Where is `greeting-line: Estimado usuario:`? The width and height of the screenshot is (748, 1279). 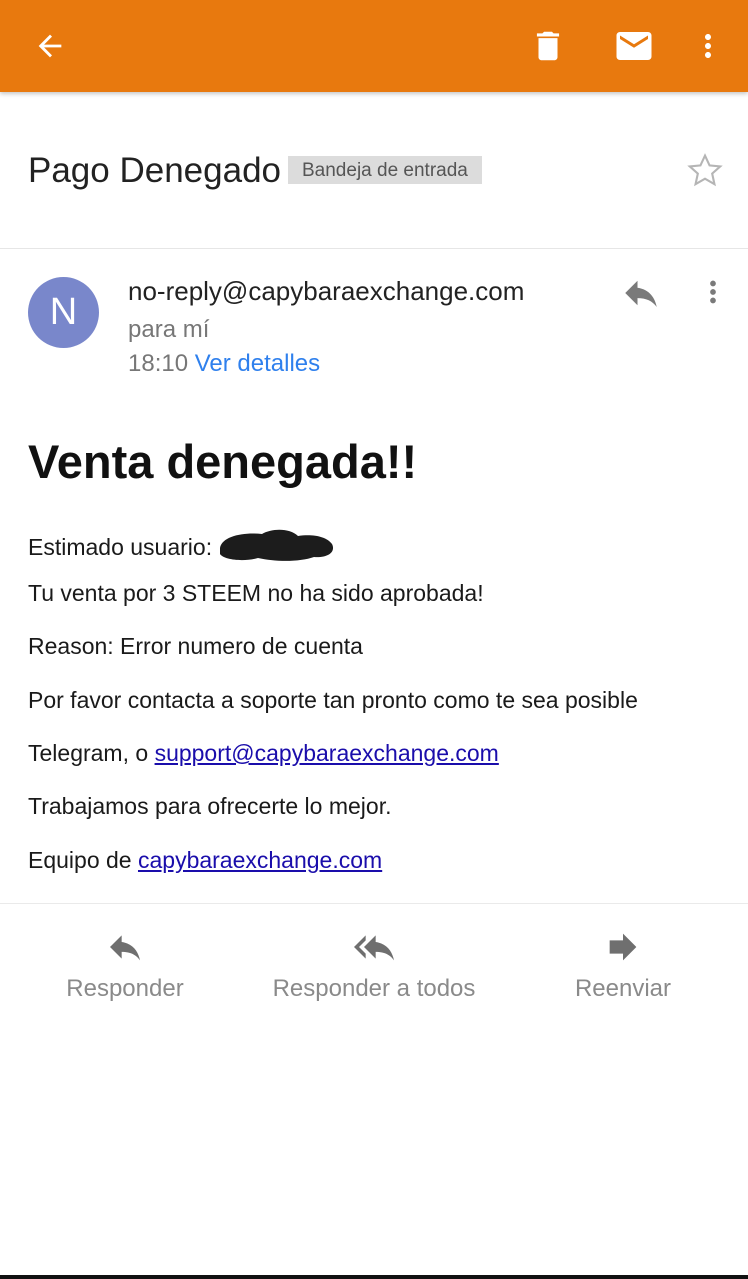 greeting-line: Estimado usuario: is located at coordinates (183, 549).